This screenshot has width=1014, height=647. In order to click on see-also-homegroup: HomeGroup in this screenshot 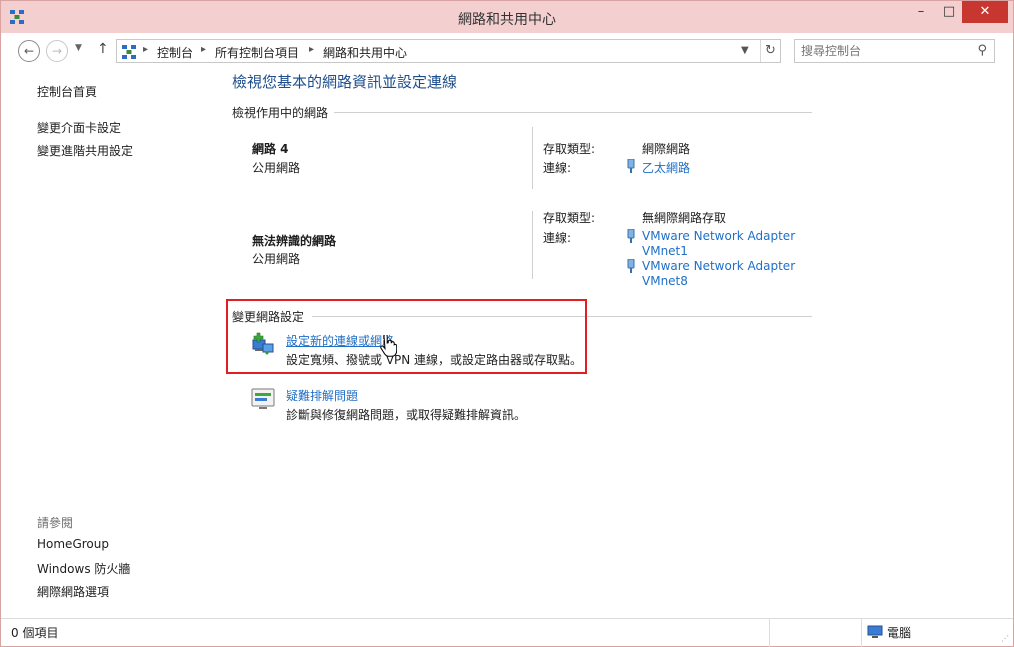, I will do `click(73, 544)`.